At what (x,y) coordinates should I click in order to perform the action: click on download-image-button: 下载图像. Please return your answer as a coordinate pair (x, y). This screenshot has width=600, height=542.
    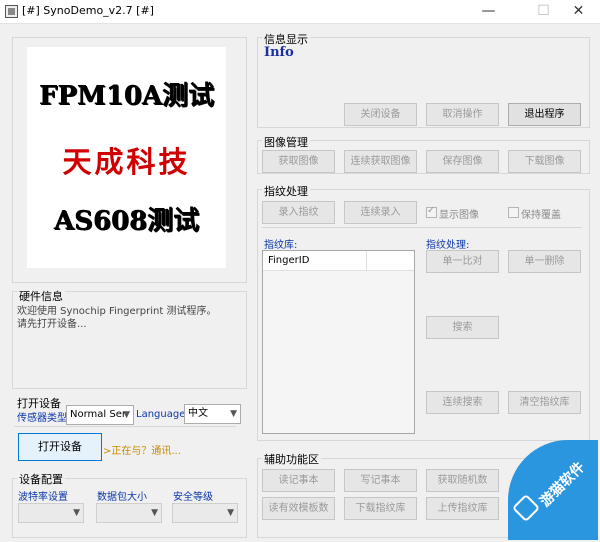
    Looking at the image, I should click on (544, 161).